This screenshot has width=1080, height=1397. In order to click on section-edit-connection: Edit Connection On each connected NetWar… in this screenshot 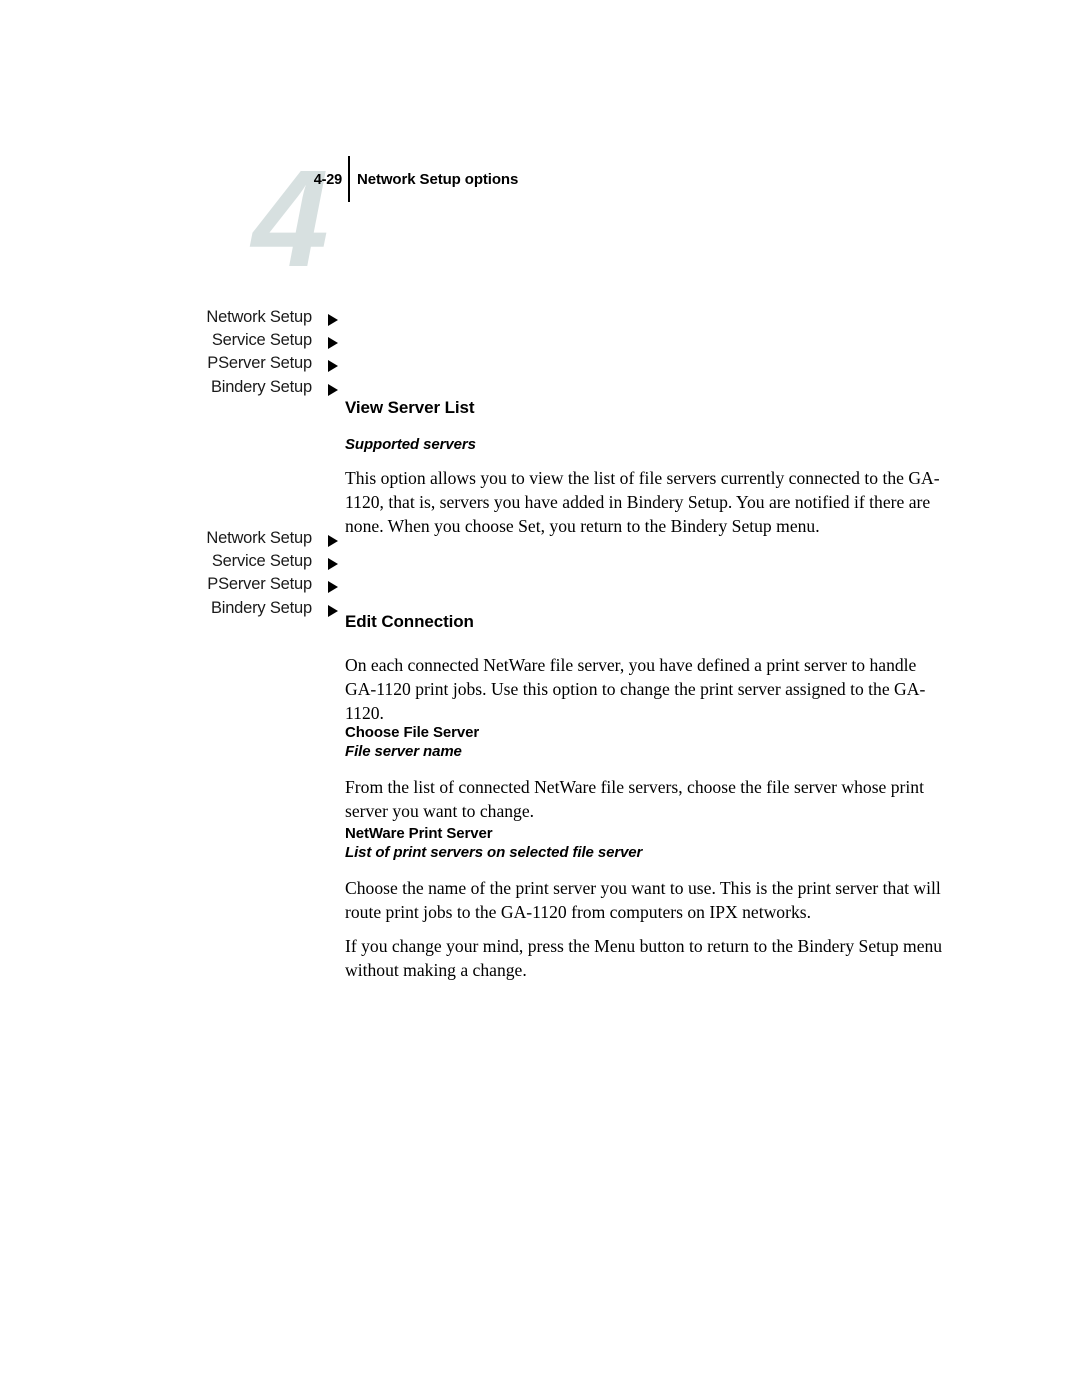, I will do `click(645, 669)`.